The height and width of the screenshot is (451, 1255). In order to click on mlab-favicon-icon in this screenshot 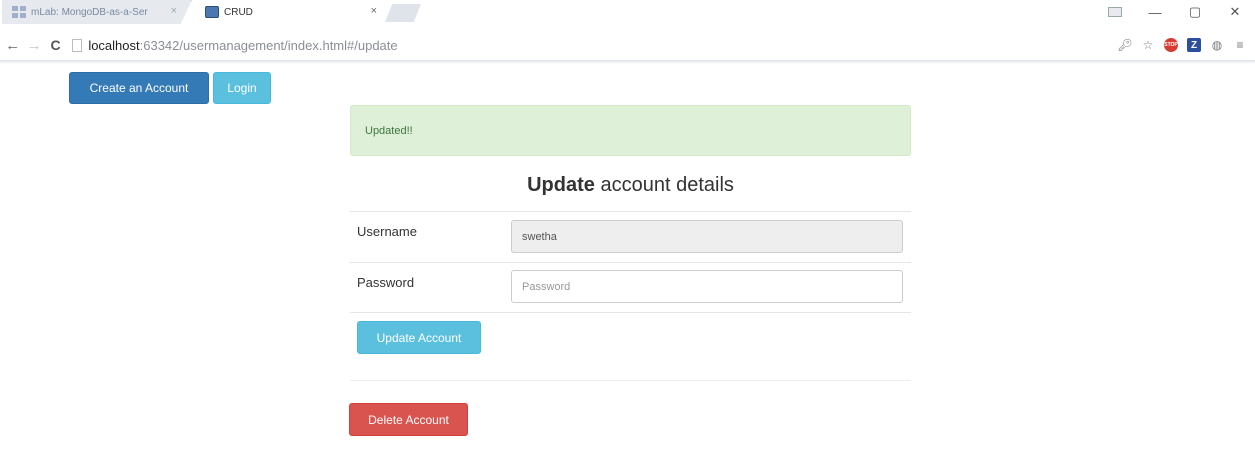, I will do `click(19, 12)`.